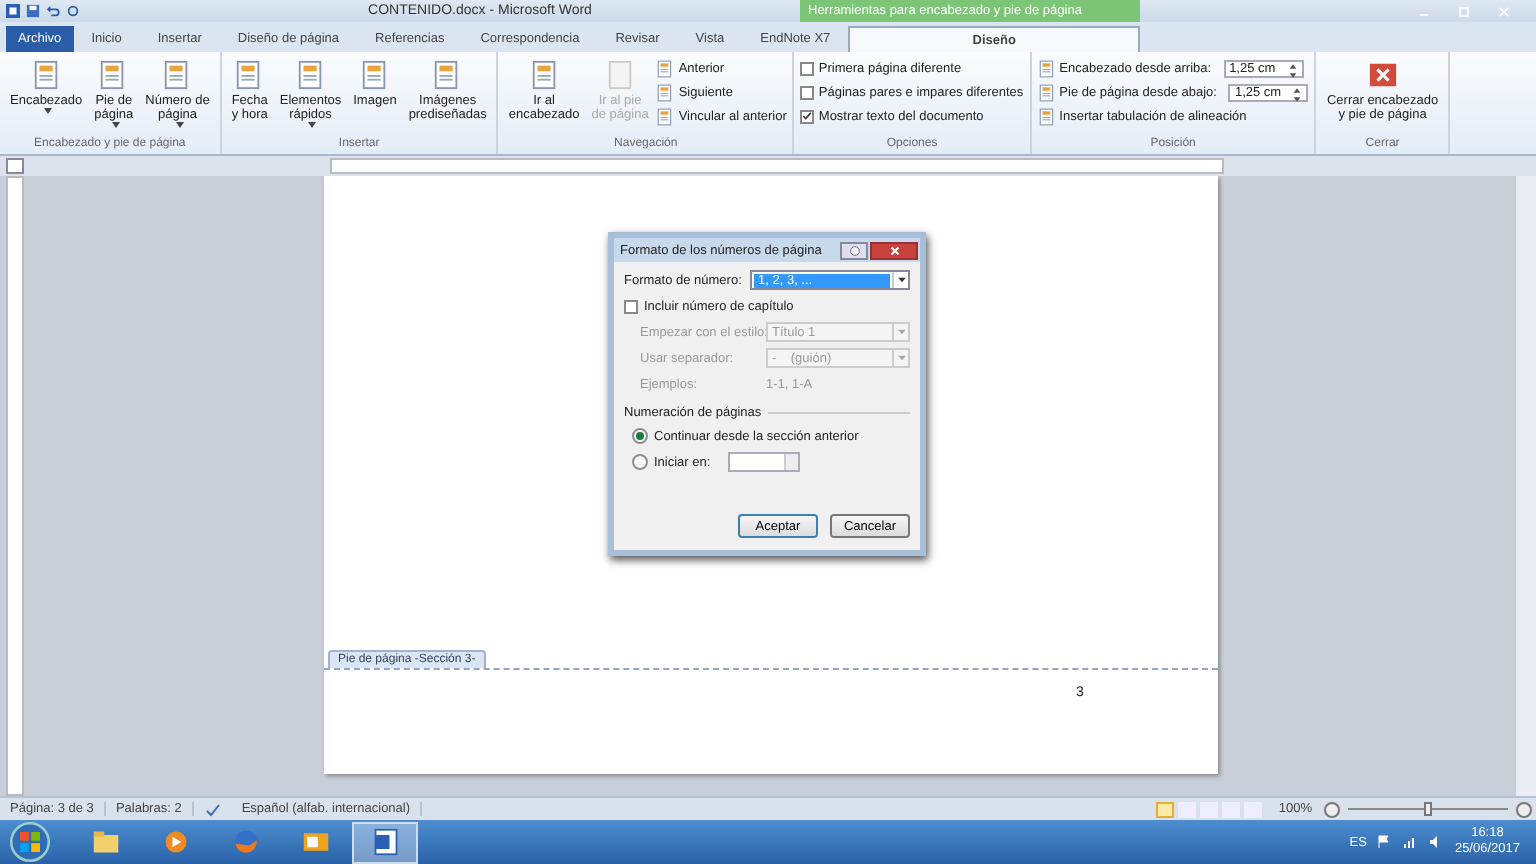  I want to click on check-icon, so click(807, 116).